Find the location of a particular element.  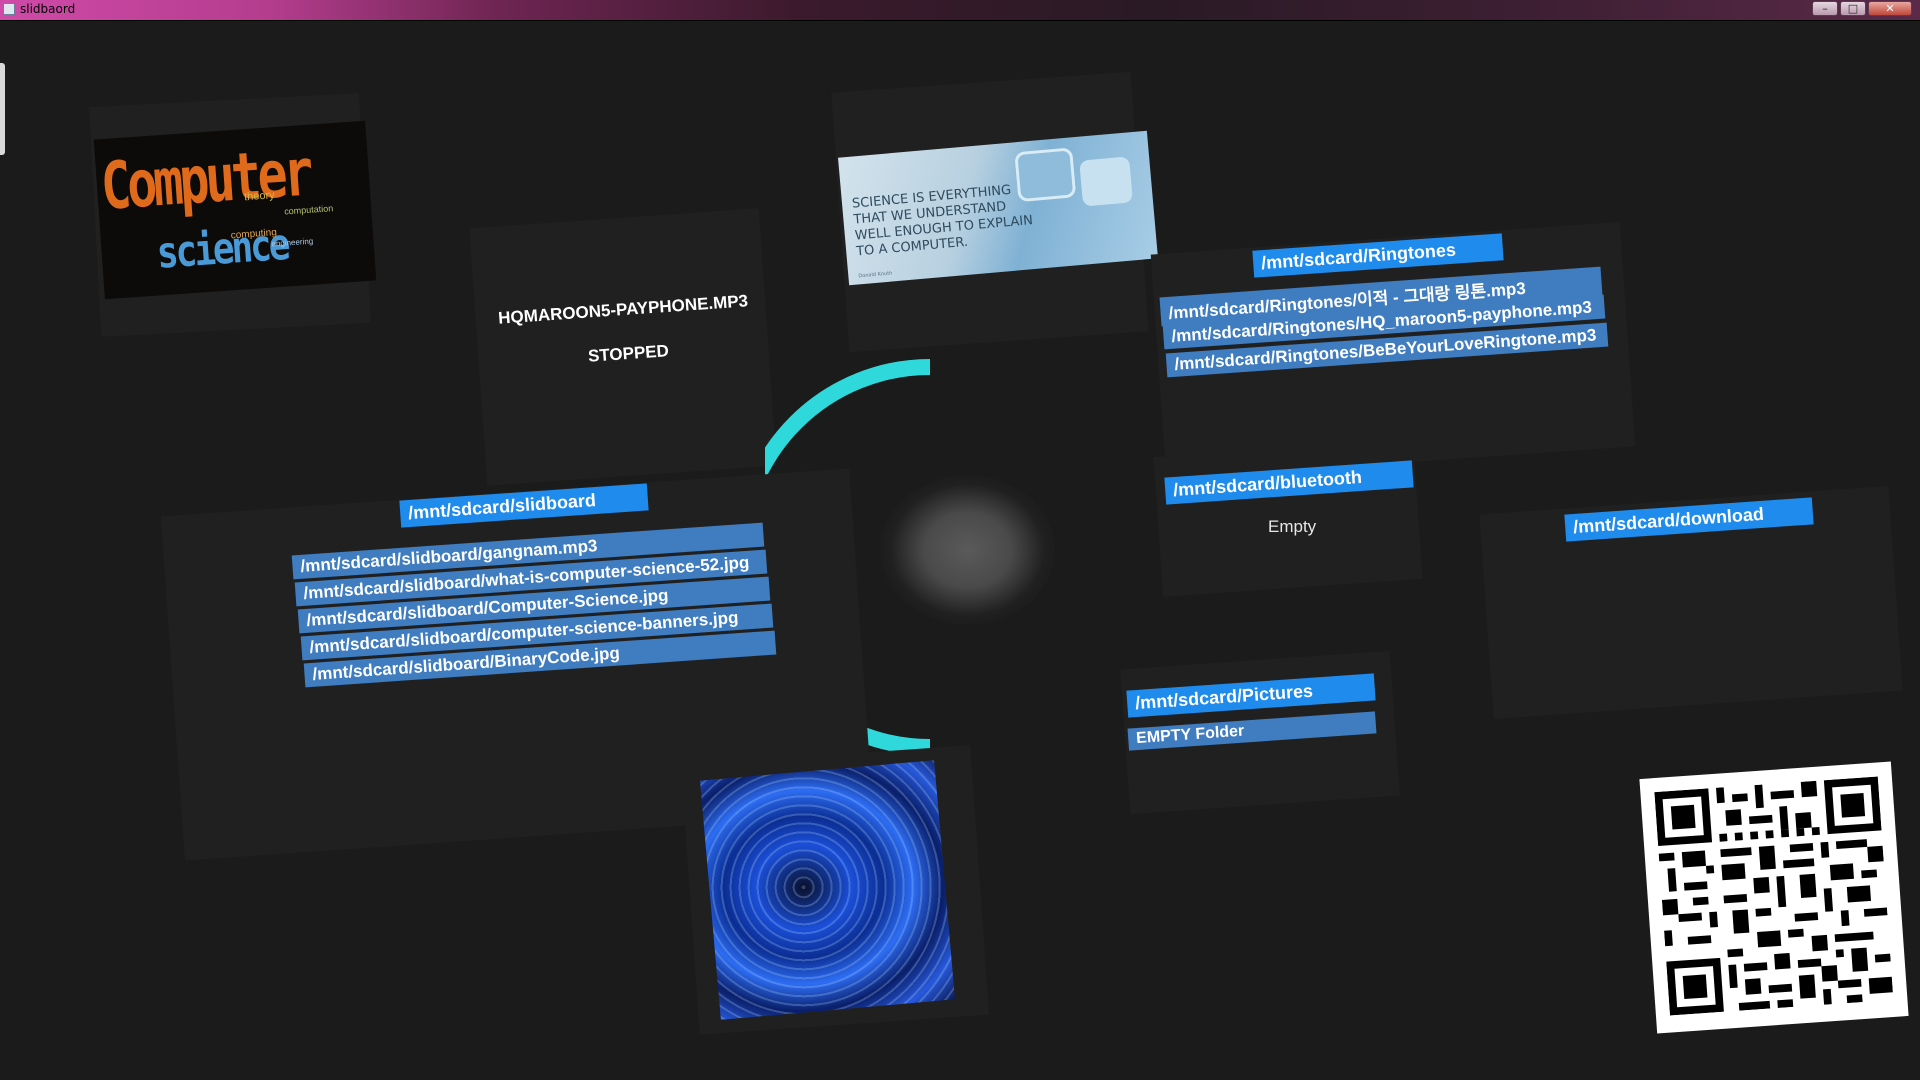

minimize-button: – is located at coordinates (1825, 8).